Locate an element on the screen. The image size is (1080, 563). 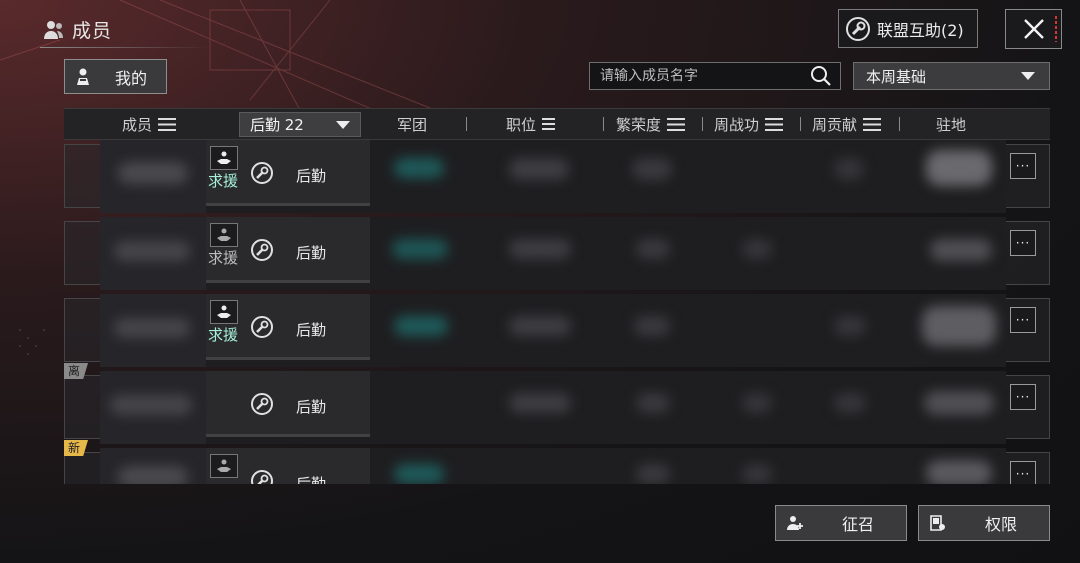
assist-wrench-icon is located at coordinates (858, 28).